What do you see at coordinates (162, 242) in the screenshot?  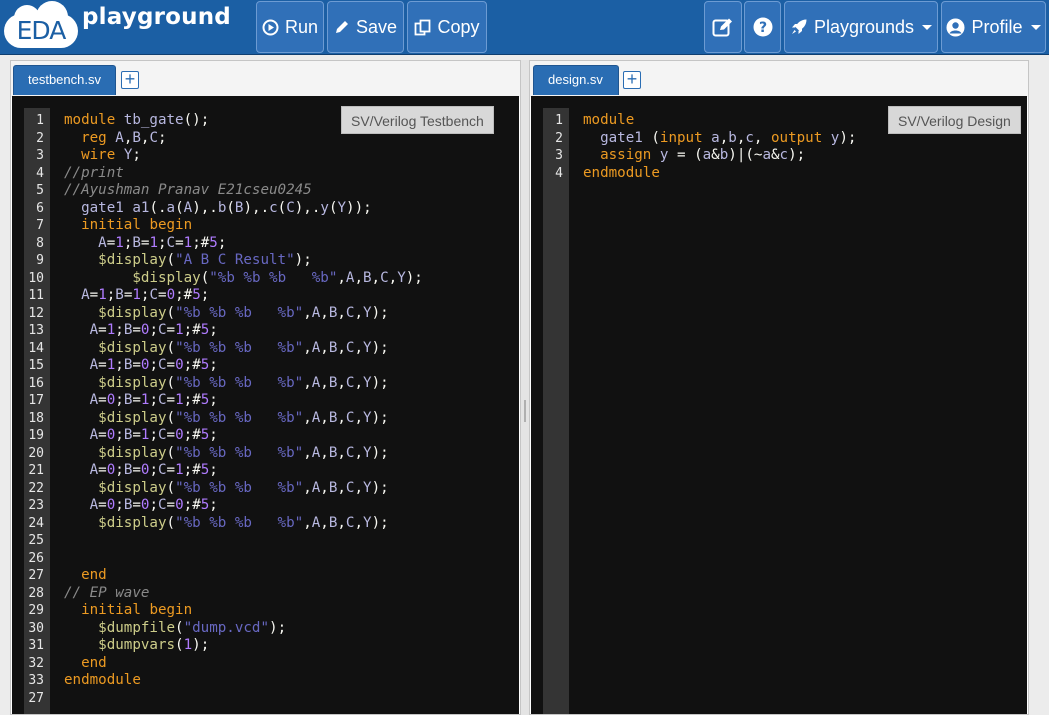 I see `code-text: A=1;B=1;C=1;#5;` at bounding box center [162, 242].